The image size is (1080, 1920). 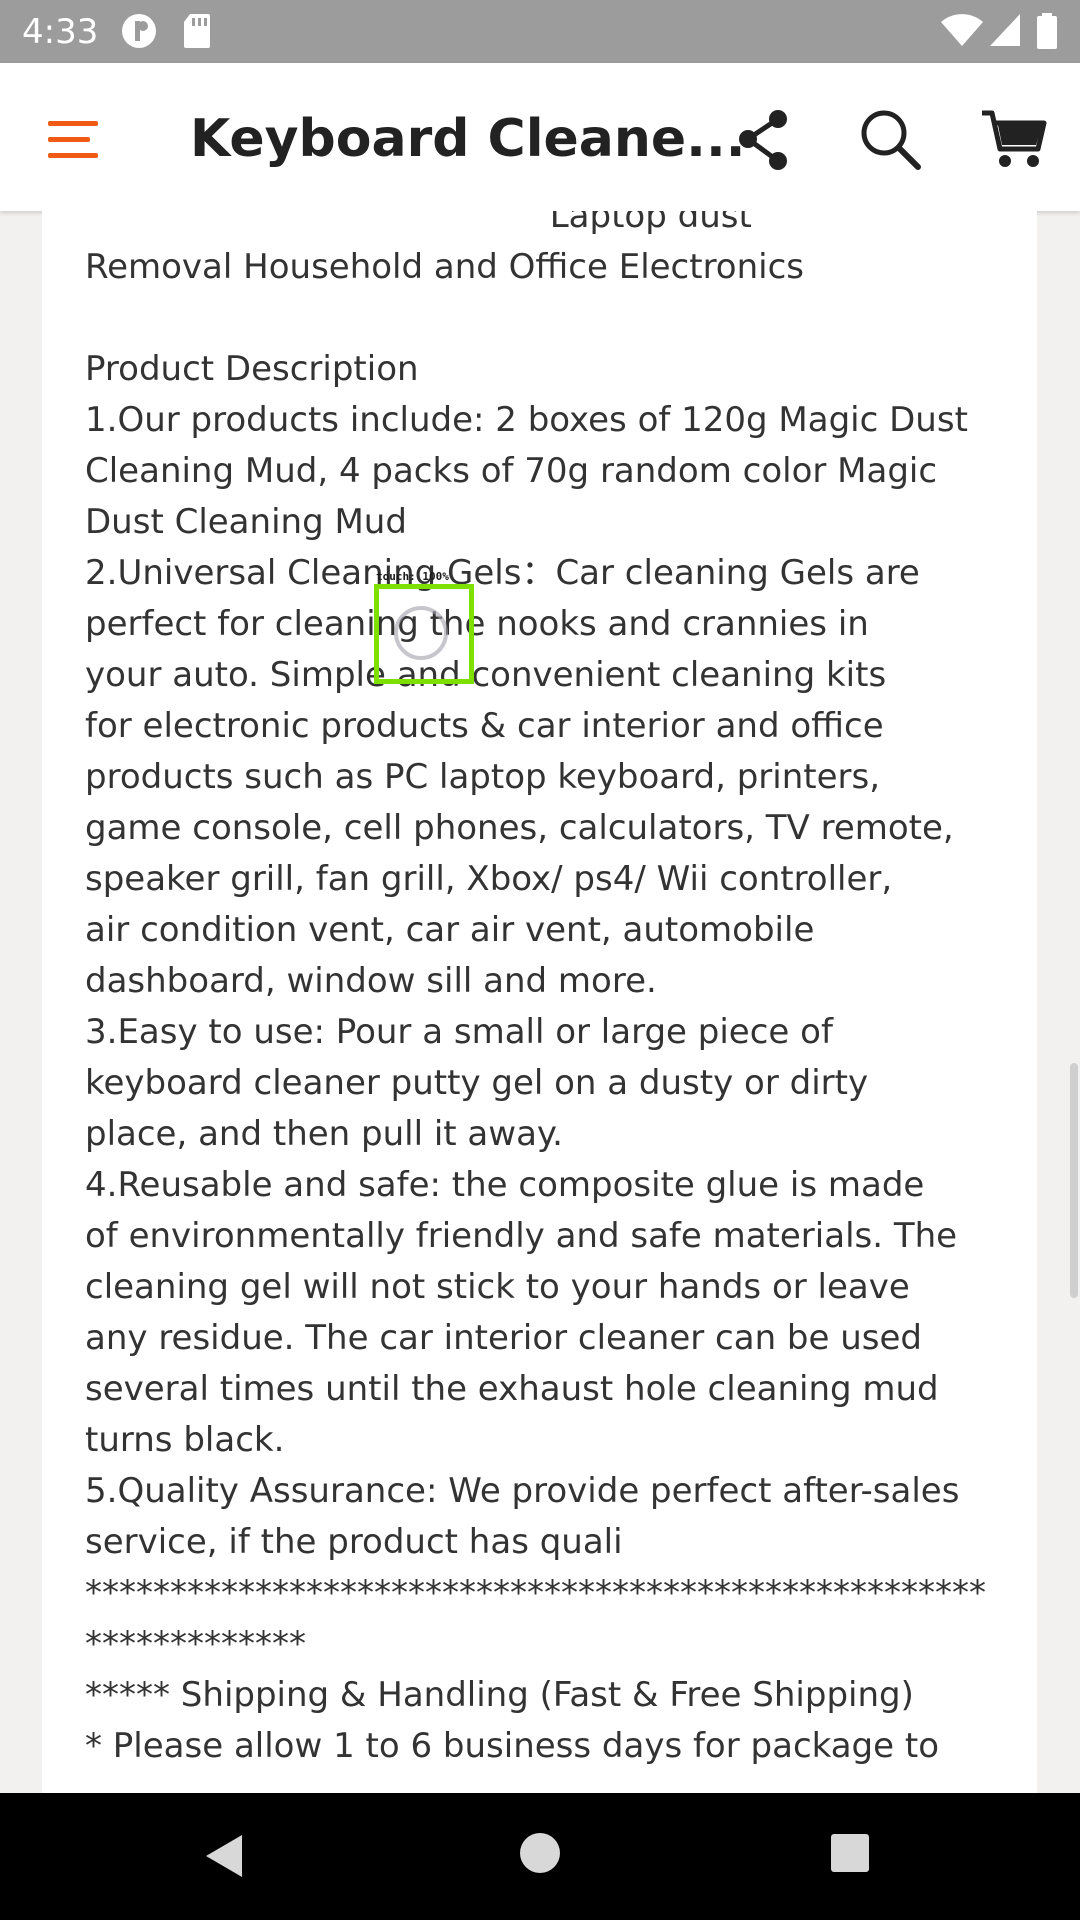 I want to click on description-line: Dust Cleaning Mud, so click(x=246, y=522).